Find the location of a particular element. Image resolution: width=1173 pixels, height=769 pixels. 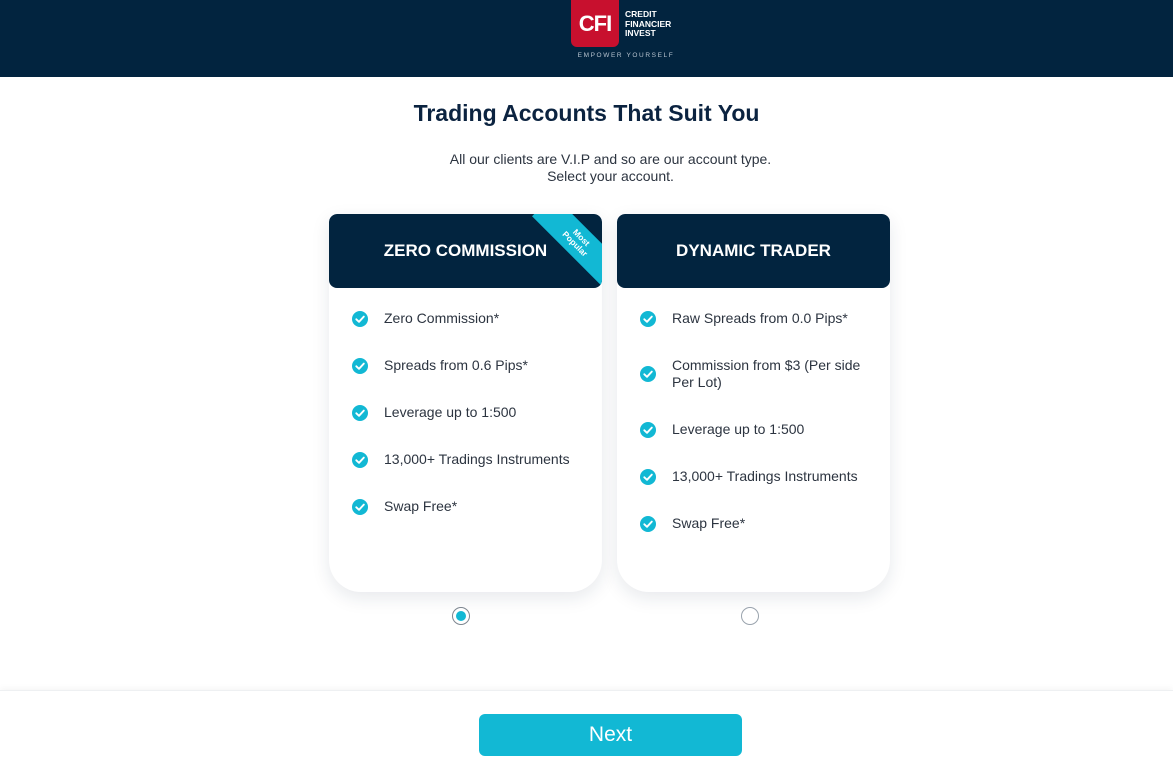

logo-tagline: EMPOWER YOURSELF is located at coordinates (626, 55).